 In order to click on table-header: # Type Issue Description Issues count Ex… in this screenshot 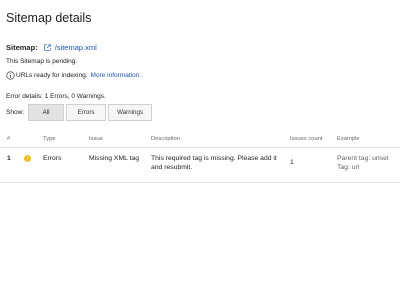, I will do `click(200, 139)`.